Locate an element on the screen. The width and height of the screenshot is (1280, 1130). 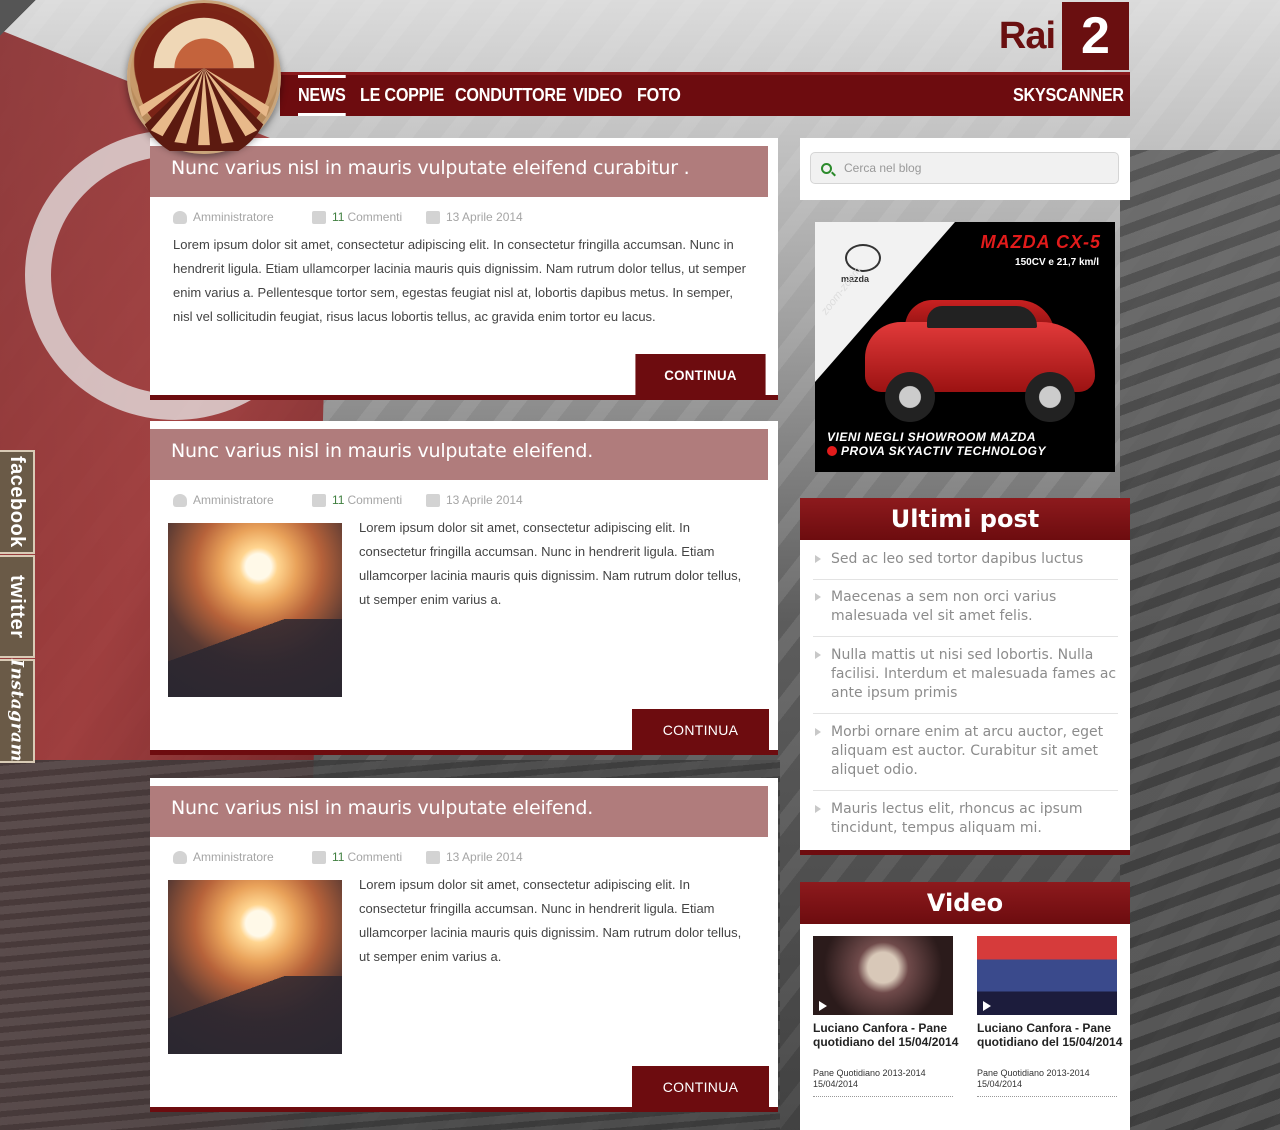
instagram-tab-label: Instagram is located at coordinates (16, 711).